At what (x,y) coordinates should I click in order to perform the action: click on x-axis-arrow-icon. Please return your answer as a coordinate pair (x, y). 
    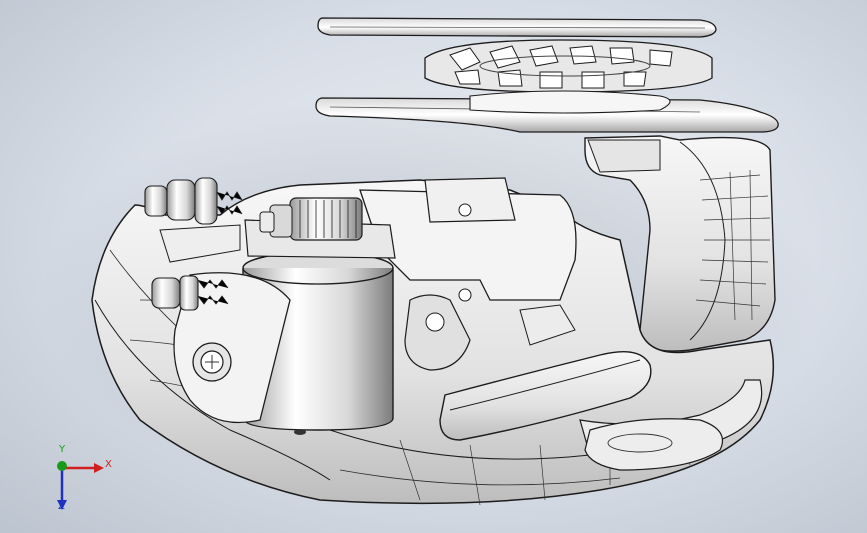
    Looking at the image, I should click on (99, 468).